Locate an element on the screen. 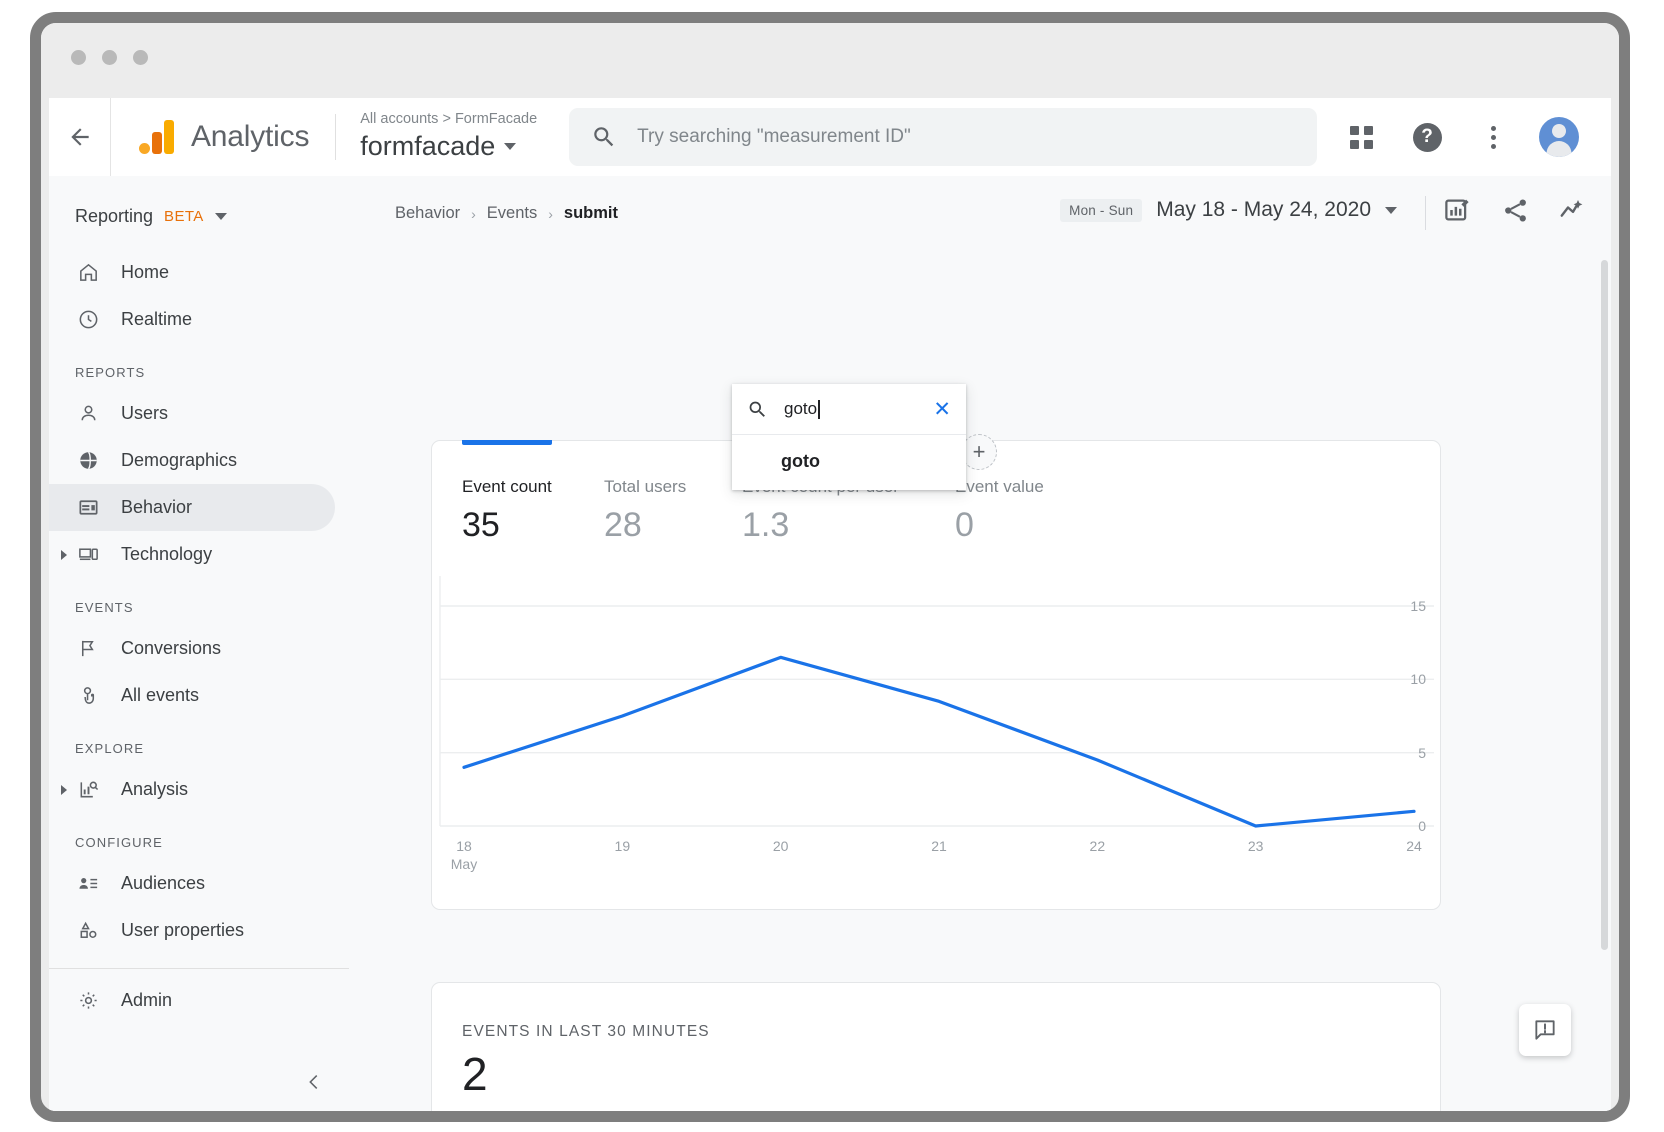 This screenshot has width=1664, height=1132. account-selector: All accounts > FormFacade formfacade is located at coordinates (449, 136).